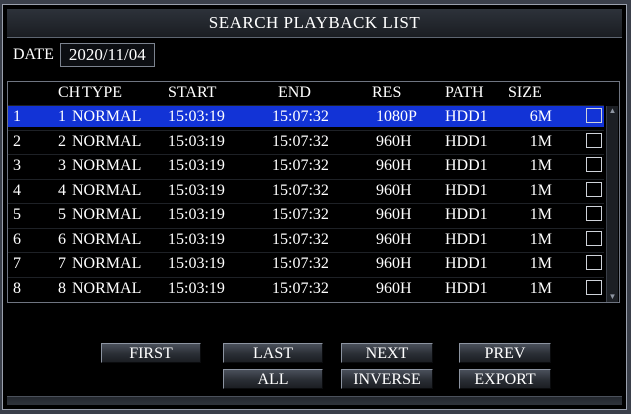  What do you see at coordinates (17, 165) in the screenshot?
I see `cell-idx: 3` at bounding box center [17, 165].